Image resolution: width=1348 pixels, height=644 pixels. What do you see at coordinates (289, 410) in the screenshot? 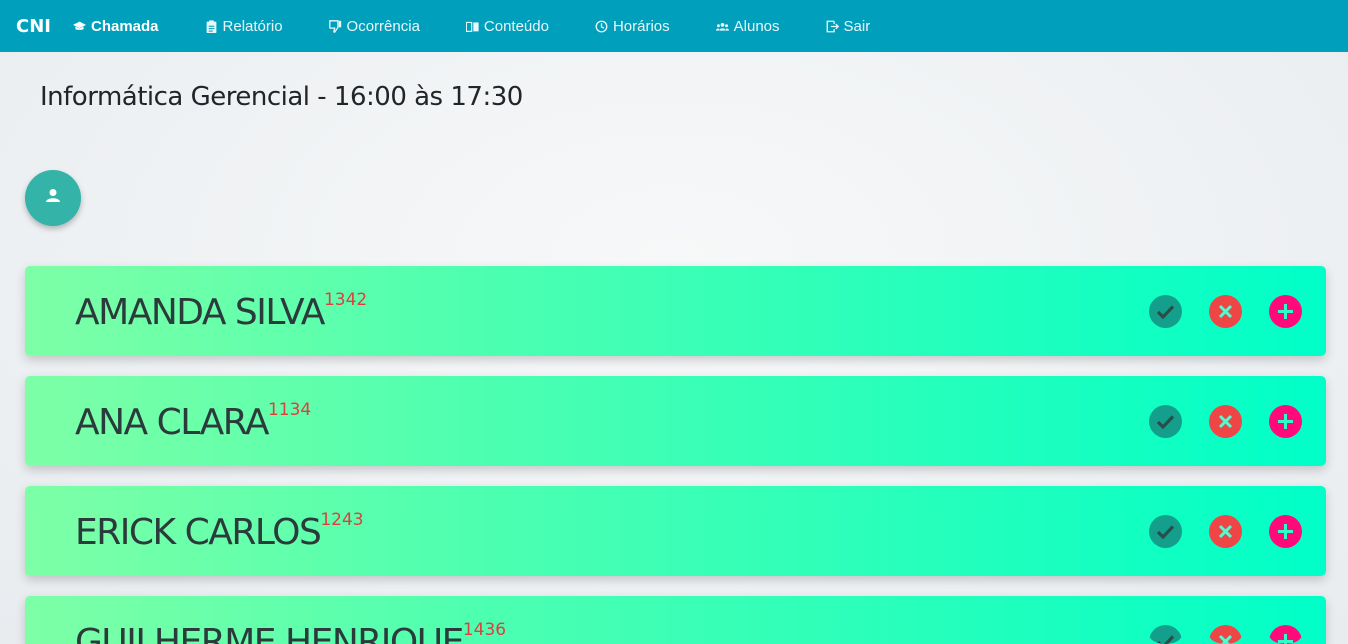
I see `student-id: 1134` at bounding box center [289, 410].